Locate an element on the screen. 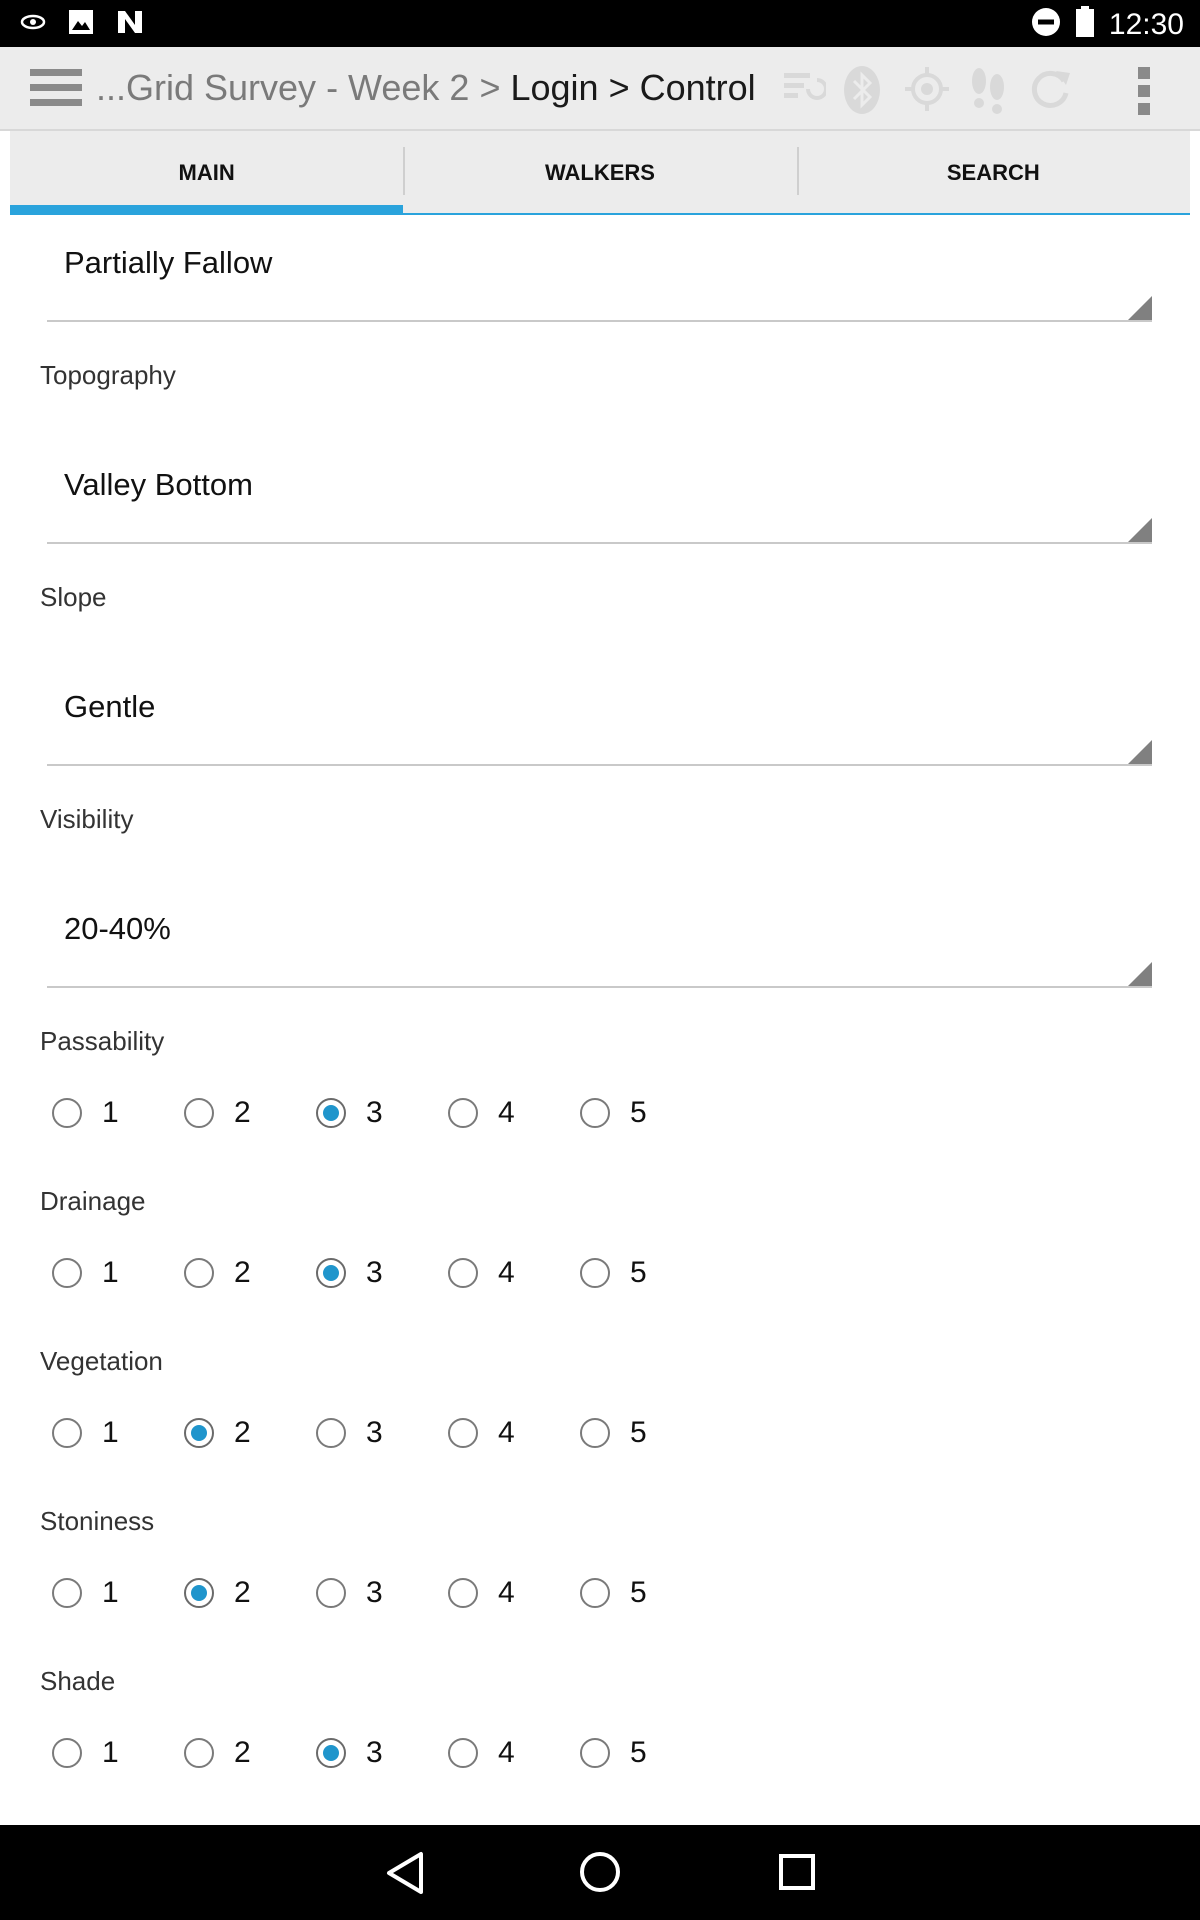 This screenshot has width=1200, height=1920. shade-option-2: 2 is located at coordinates (217, 1753).